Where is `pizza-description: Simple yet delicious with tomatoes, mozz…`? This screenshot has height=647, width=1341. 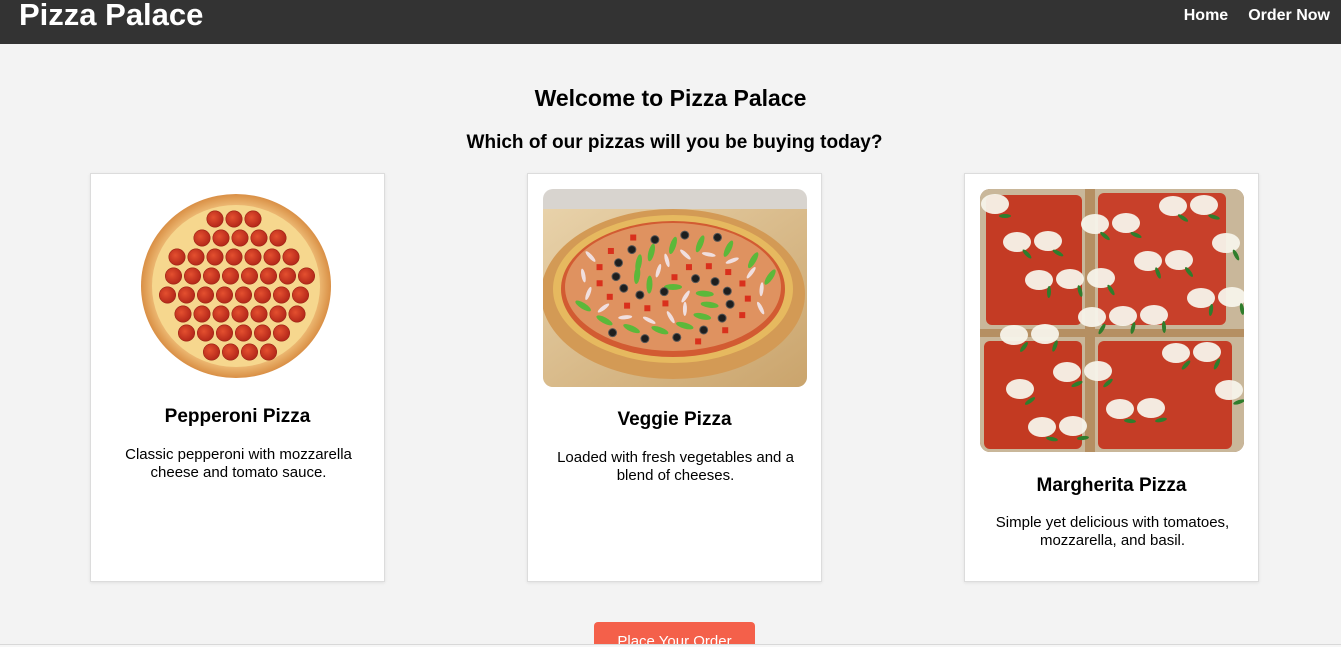
pizza-description: Simple yet delicious with tomatoes, mozz… is located at coordinates (1112, 531).